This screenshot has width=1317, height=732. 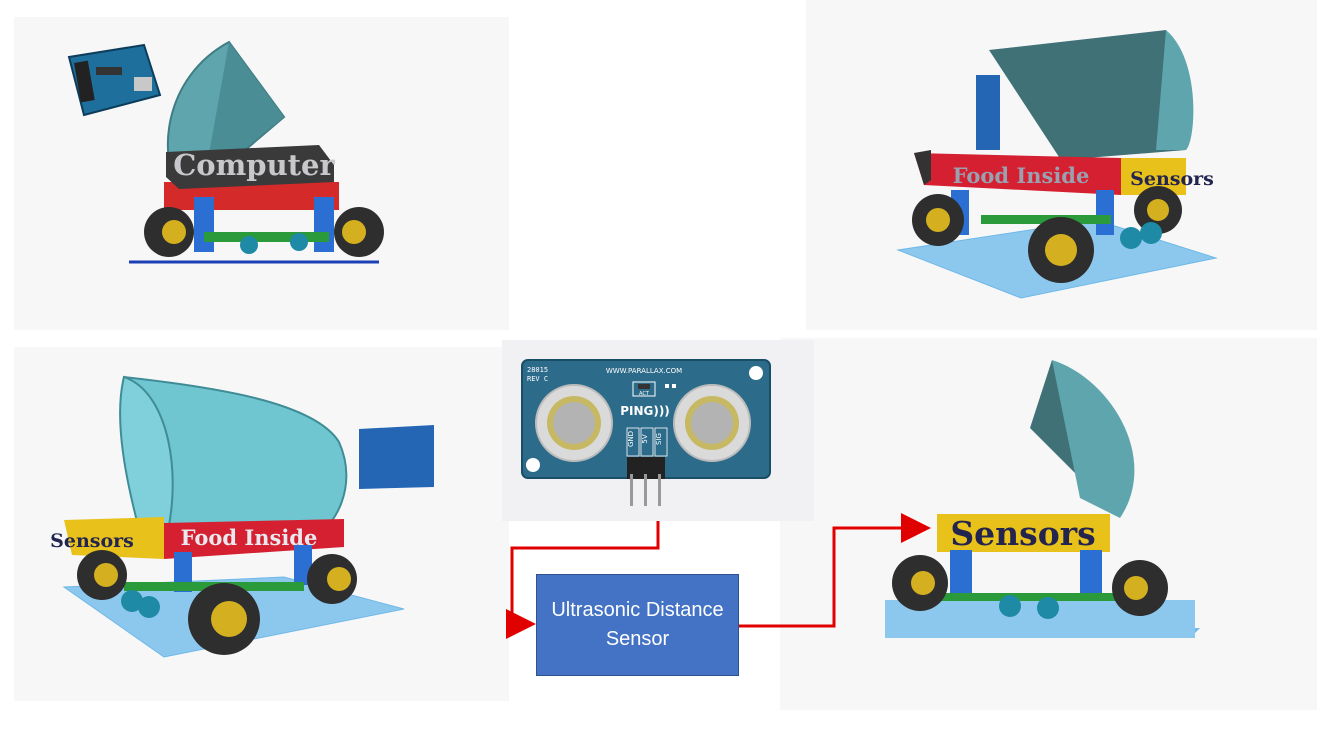 I want to click on box-to-sensors-arrow, so click(x=835, y=570).